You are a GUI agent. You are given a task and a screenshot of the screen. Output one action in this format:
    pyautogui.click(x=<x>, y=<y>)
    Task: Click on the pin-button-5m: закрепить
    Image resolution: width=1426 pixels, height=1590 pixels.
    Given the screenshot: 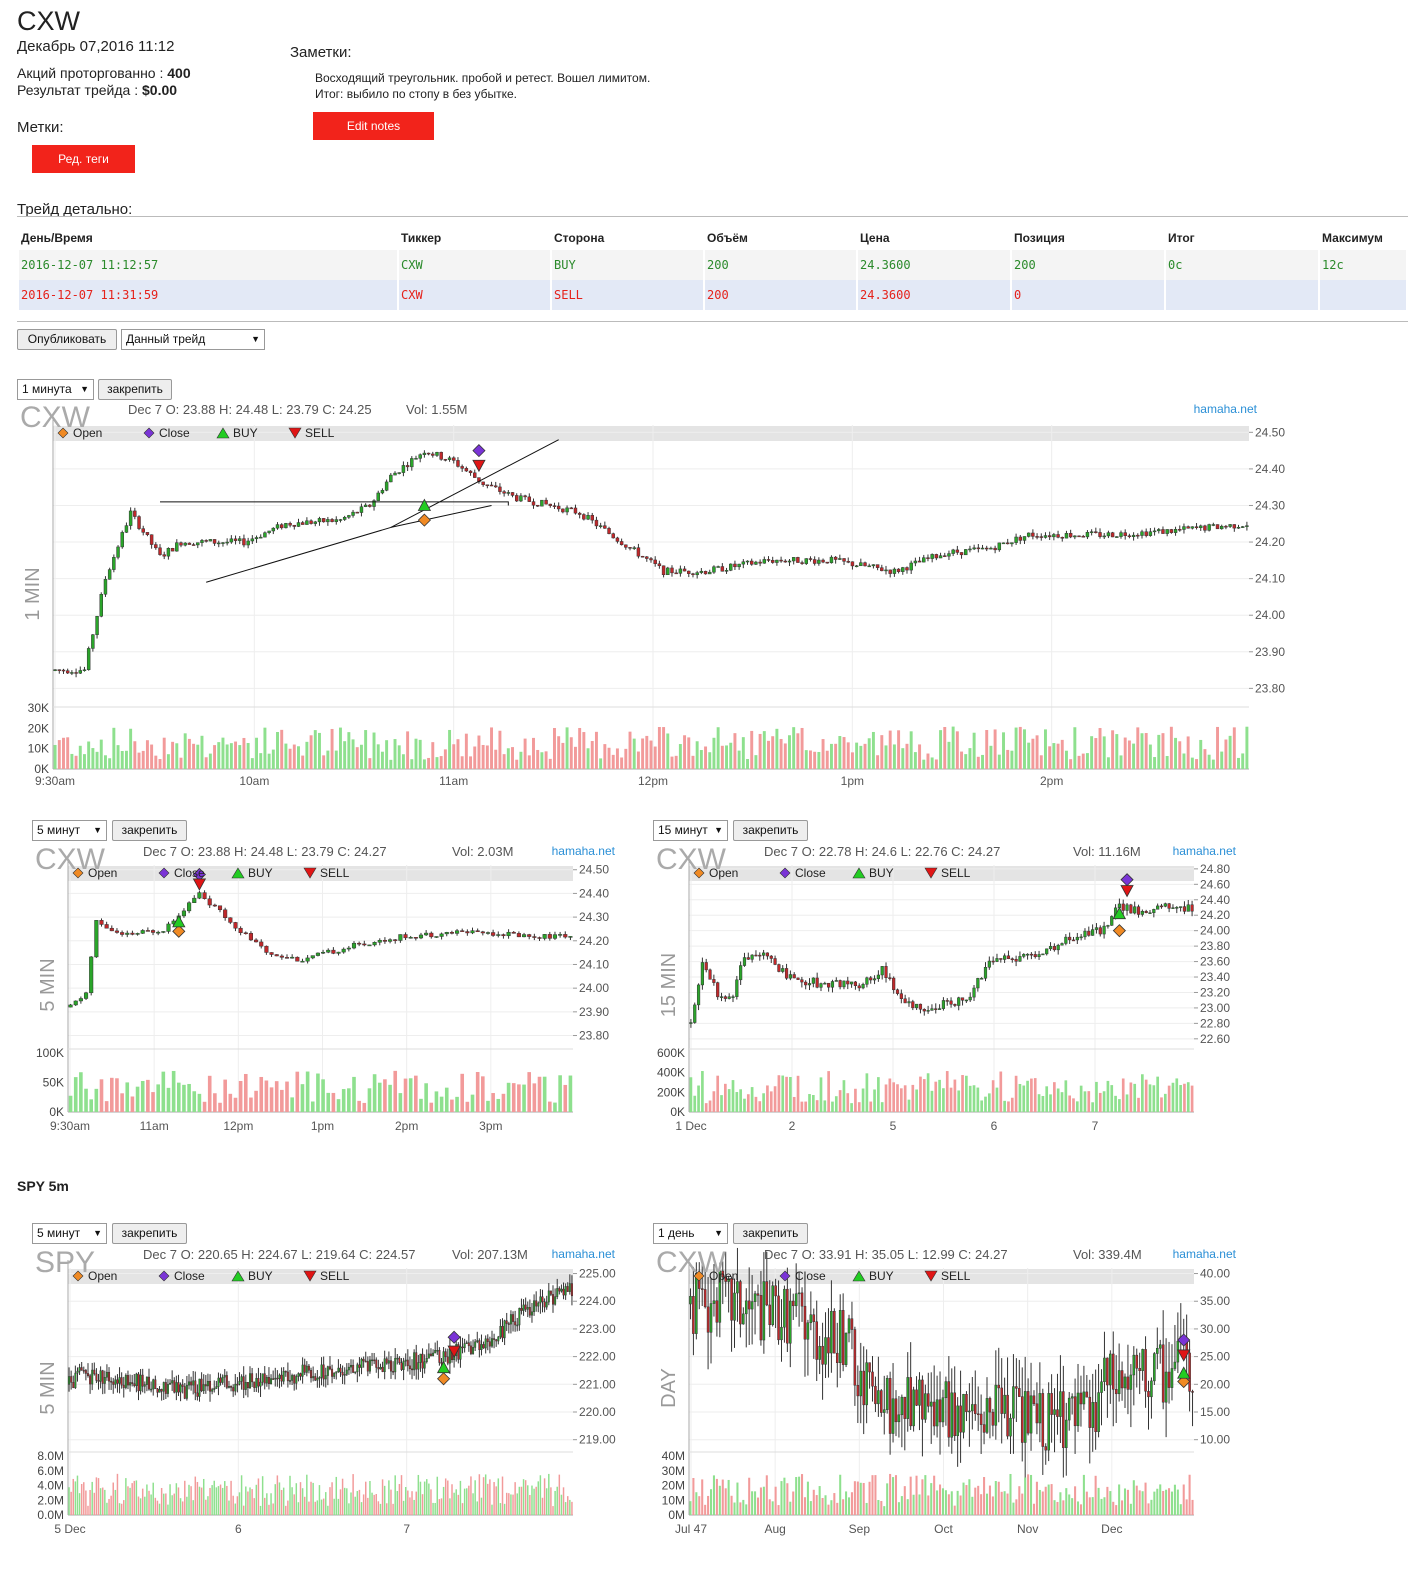 What is the action you would take?
    pyautogui.click(x=149, y=830)
    